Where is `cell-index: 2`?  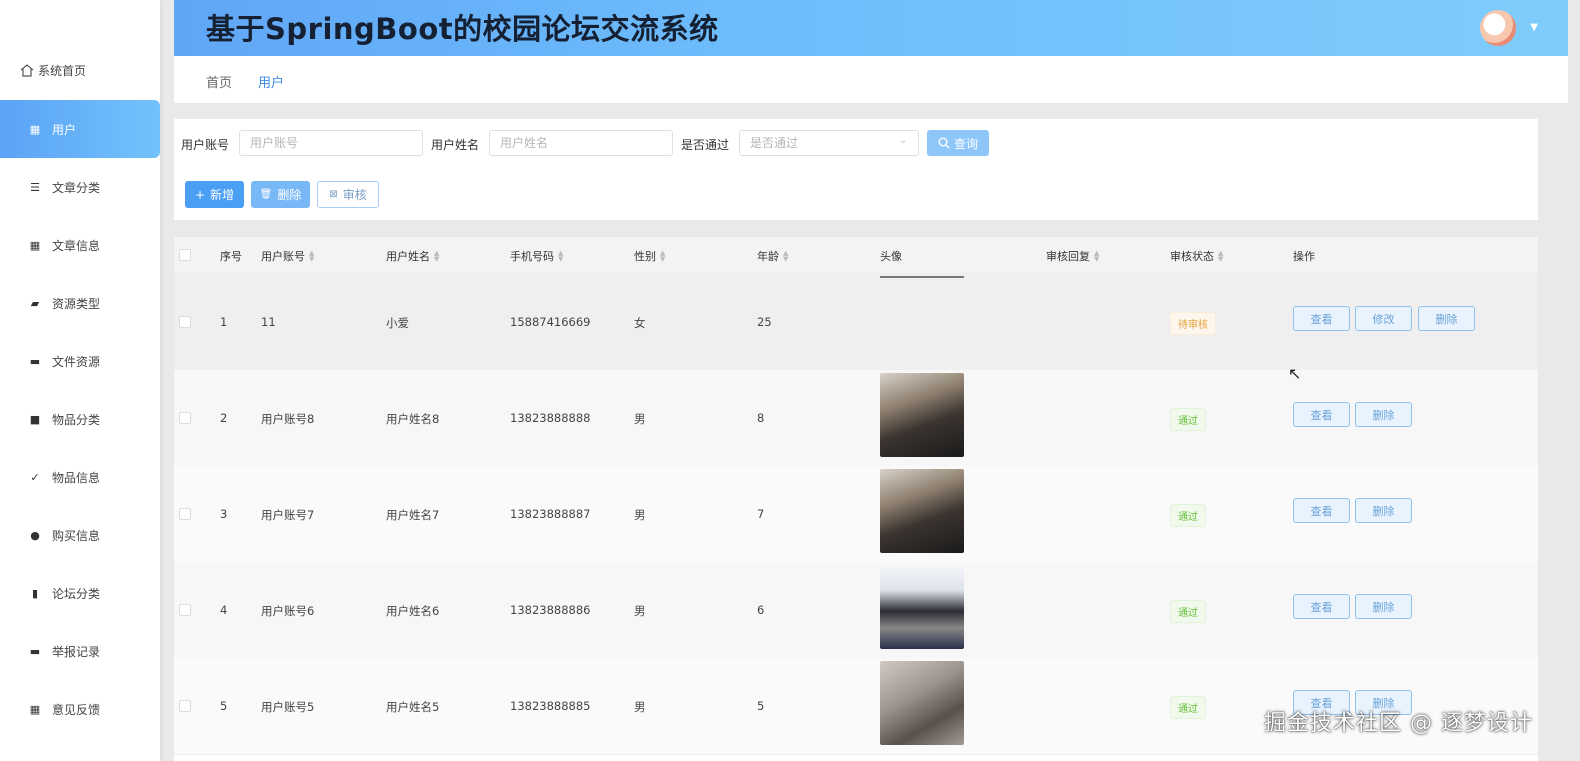 cell-index: 2 is located at coordinates (224, 418).